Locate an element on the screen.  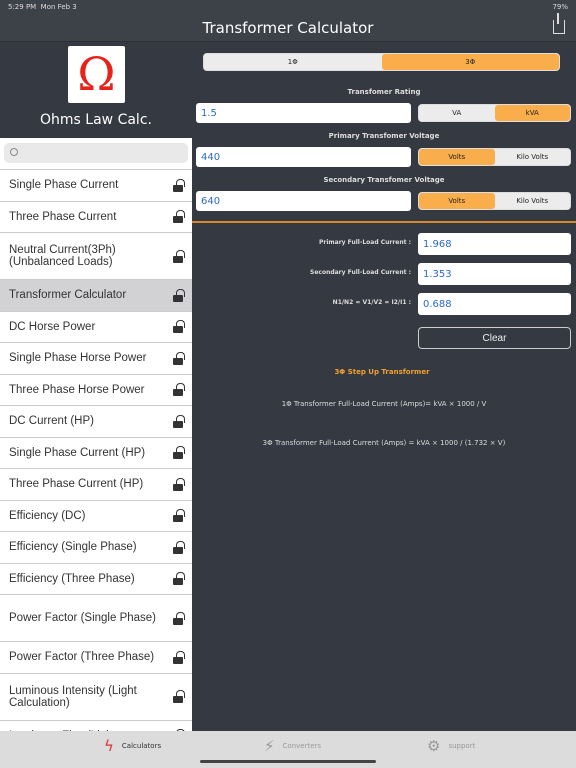
primary-current-label: Primary Full-Load Current : is located at coordinates (364, 242).